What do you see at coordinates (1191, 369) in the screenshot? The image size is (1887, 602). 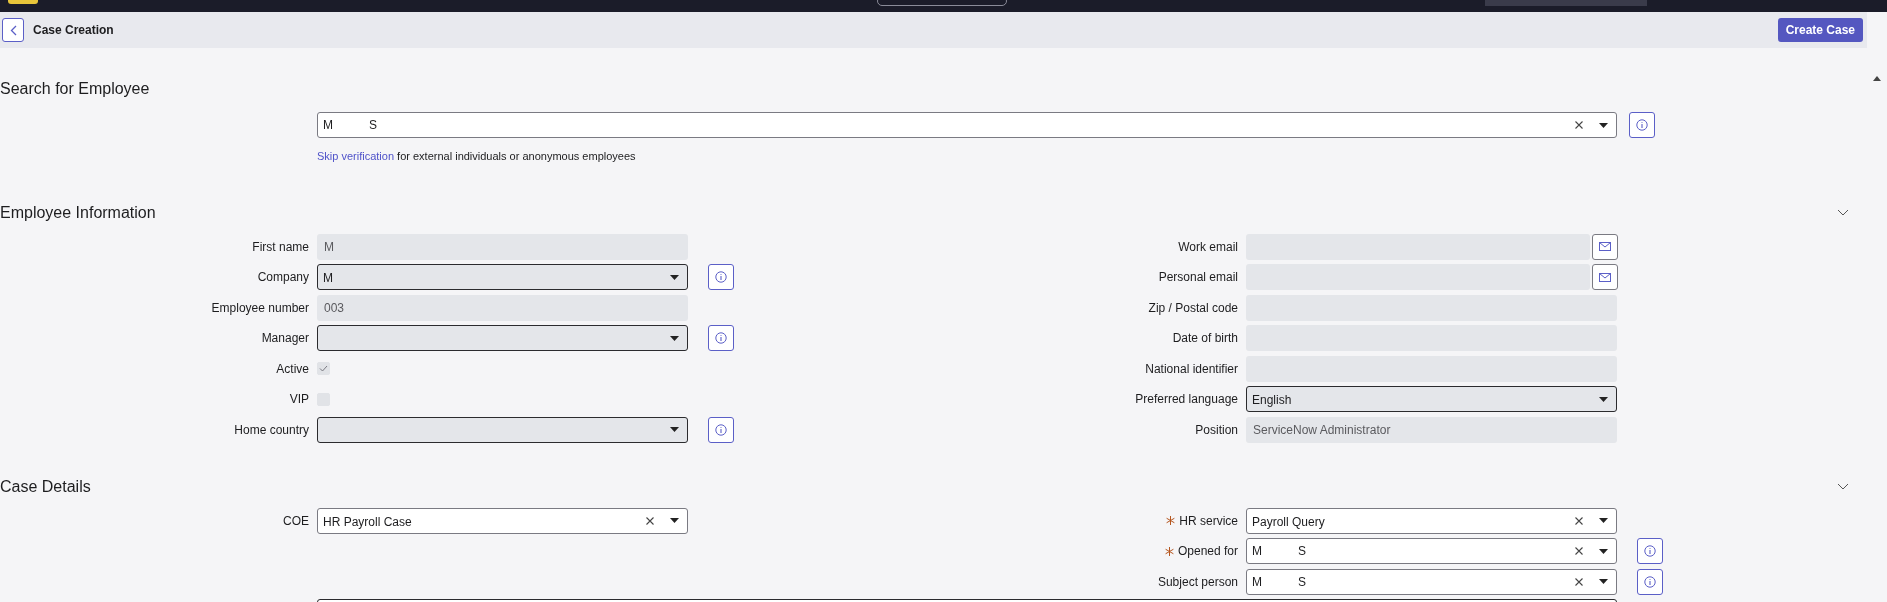 I see `field-label: National identifier` at bounding box center [1191, 369].